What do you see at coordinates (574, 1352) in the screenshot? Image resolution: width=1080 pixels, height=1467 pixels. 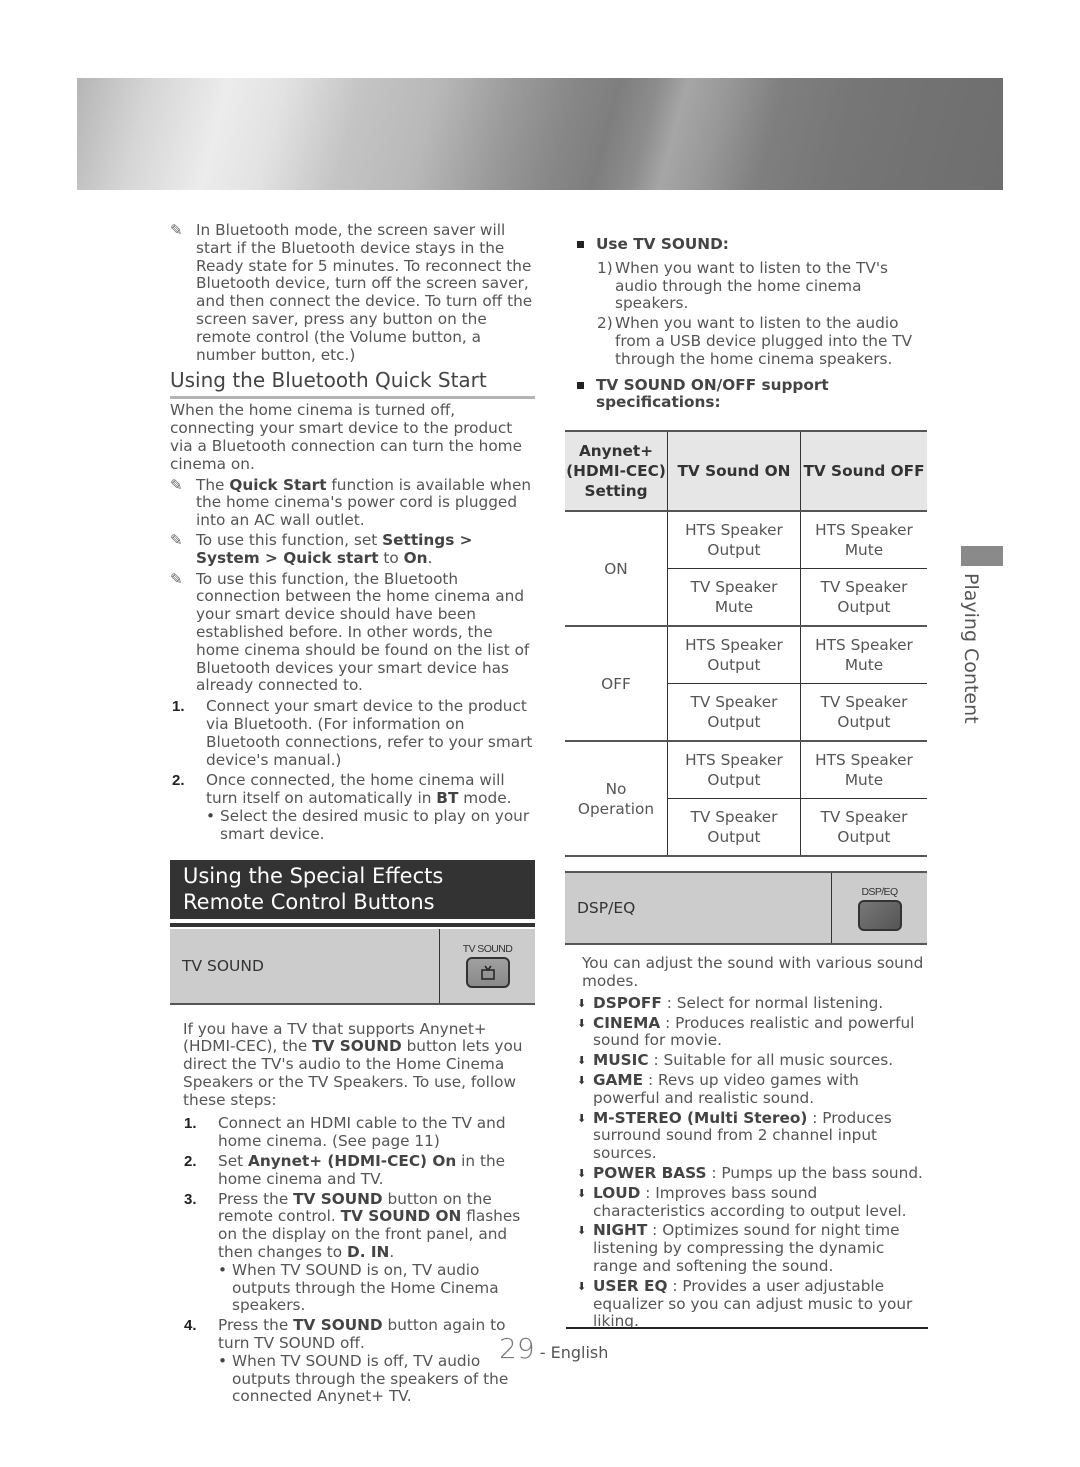 I see `page-language: - English` at bounding box center [574, 1352].